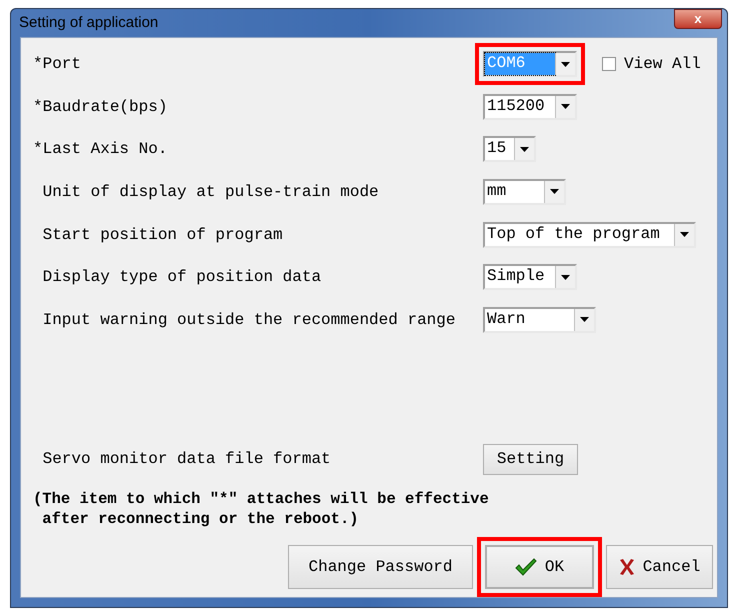  Describe the element at coordinates (530, 107) in the screenshot. I see `dropdown: 115200` at that location.